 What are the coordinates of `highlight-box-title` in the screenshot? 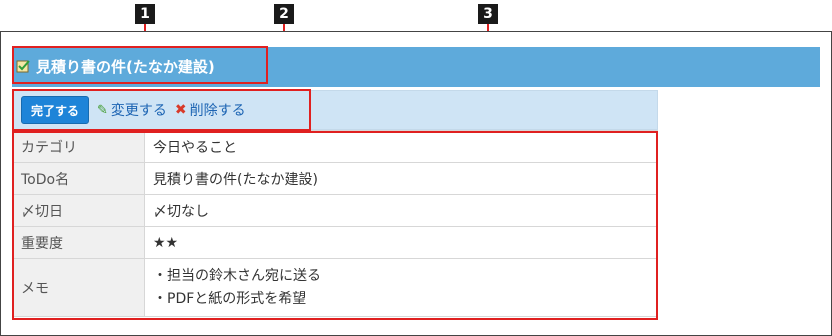 It's located at (140, 65).